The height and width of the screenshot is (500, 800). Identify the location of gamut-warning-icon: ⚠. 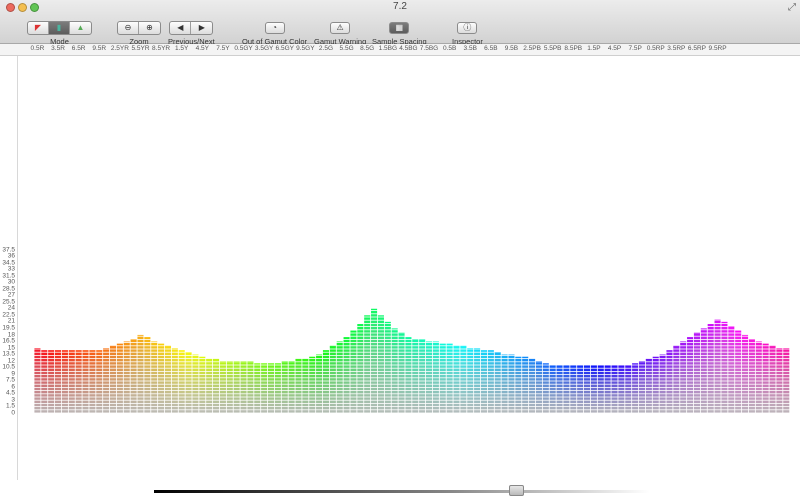
(340, 27).